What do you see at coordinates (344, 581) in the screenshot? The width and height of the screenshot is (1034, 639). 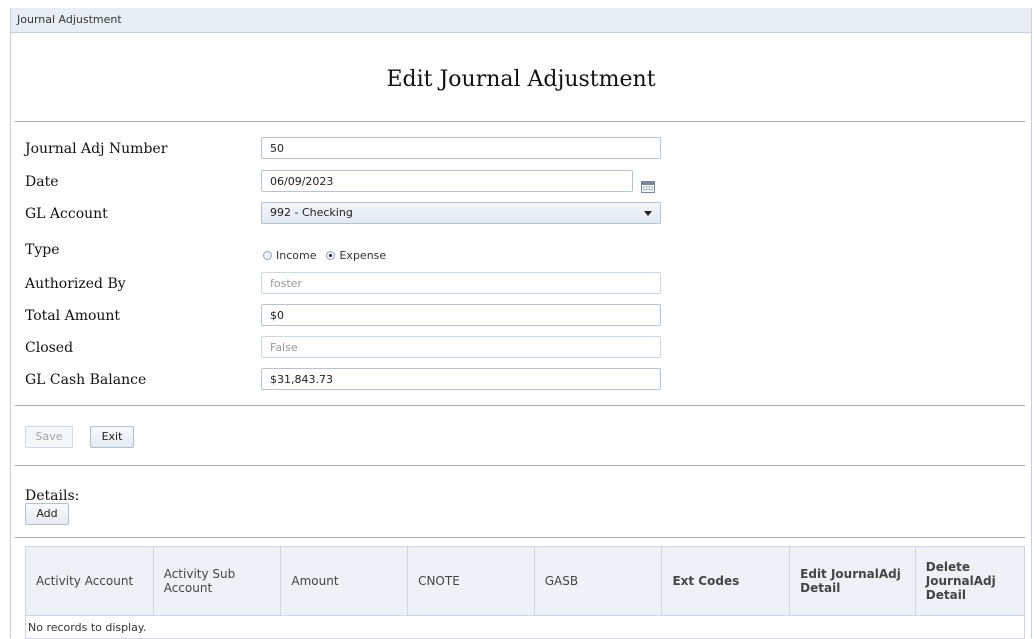 I see `column-header-amount: Amount` at bounding box center [344, 581].